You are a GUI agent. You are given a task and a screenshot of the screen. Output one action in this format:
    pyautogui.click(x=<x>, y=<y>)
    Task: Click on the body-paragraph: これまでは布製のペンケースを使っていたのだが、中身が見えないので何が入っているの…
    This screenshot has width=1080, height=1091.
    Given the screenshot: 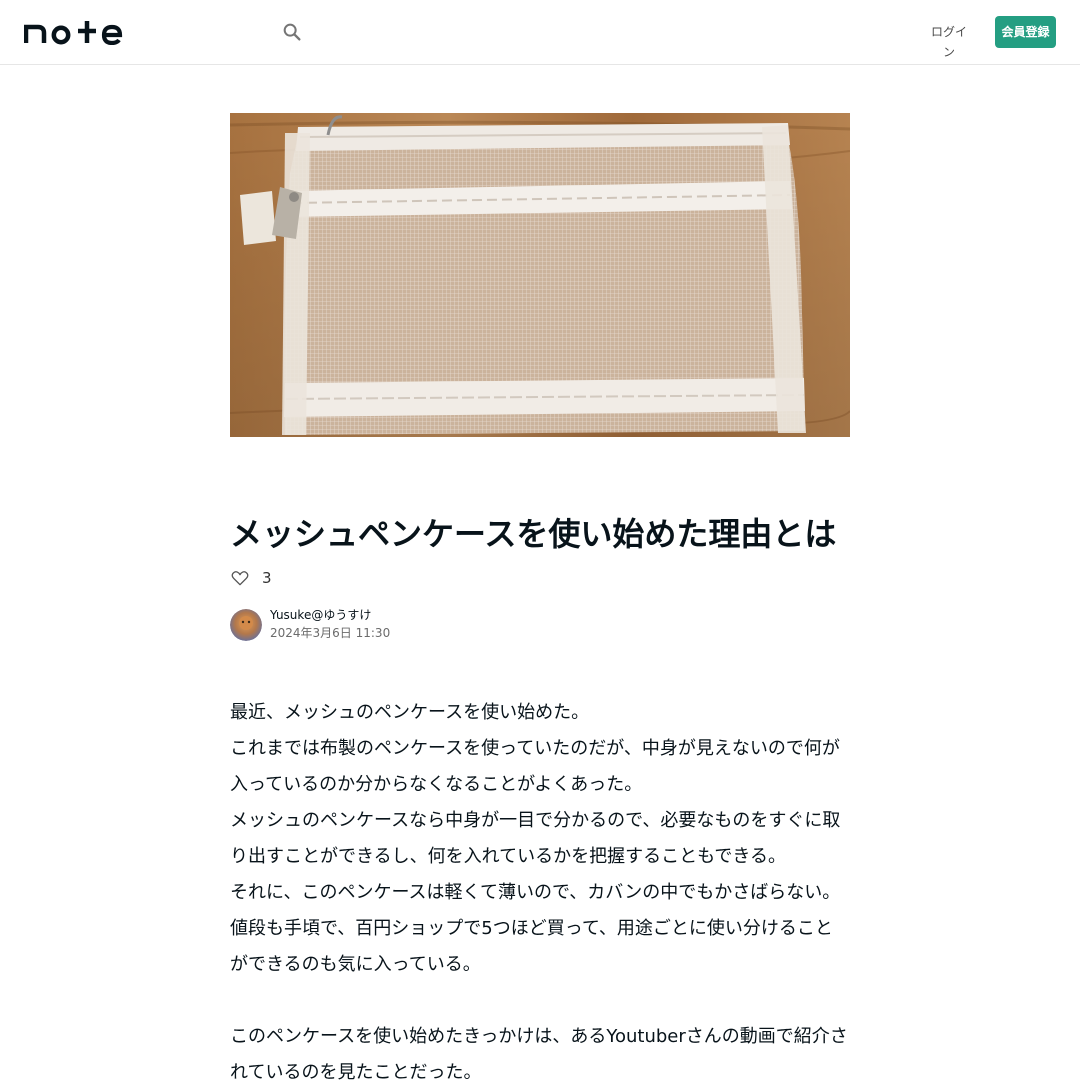 What is the action you would take?
    pyautogui.click(x=535, y=766)
    